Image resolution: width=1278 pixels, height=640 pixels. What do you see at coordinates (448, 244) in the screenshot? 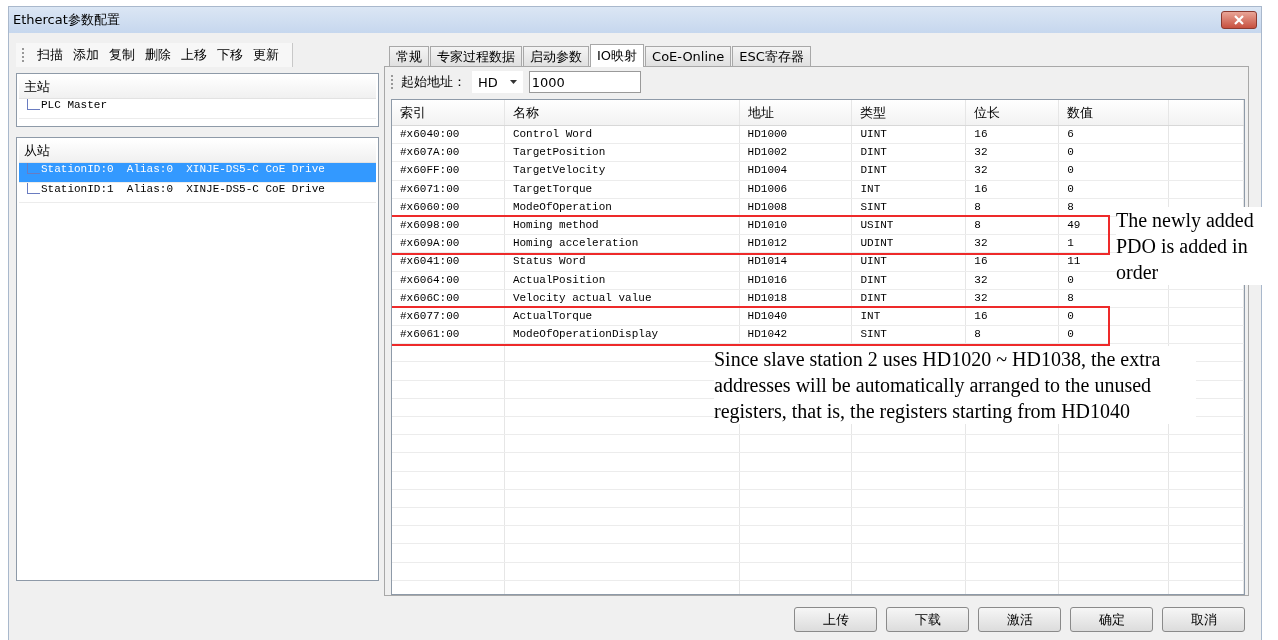
I see `table-cell: #x609A:00` at bounding box center [448, 244].